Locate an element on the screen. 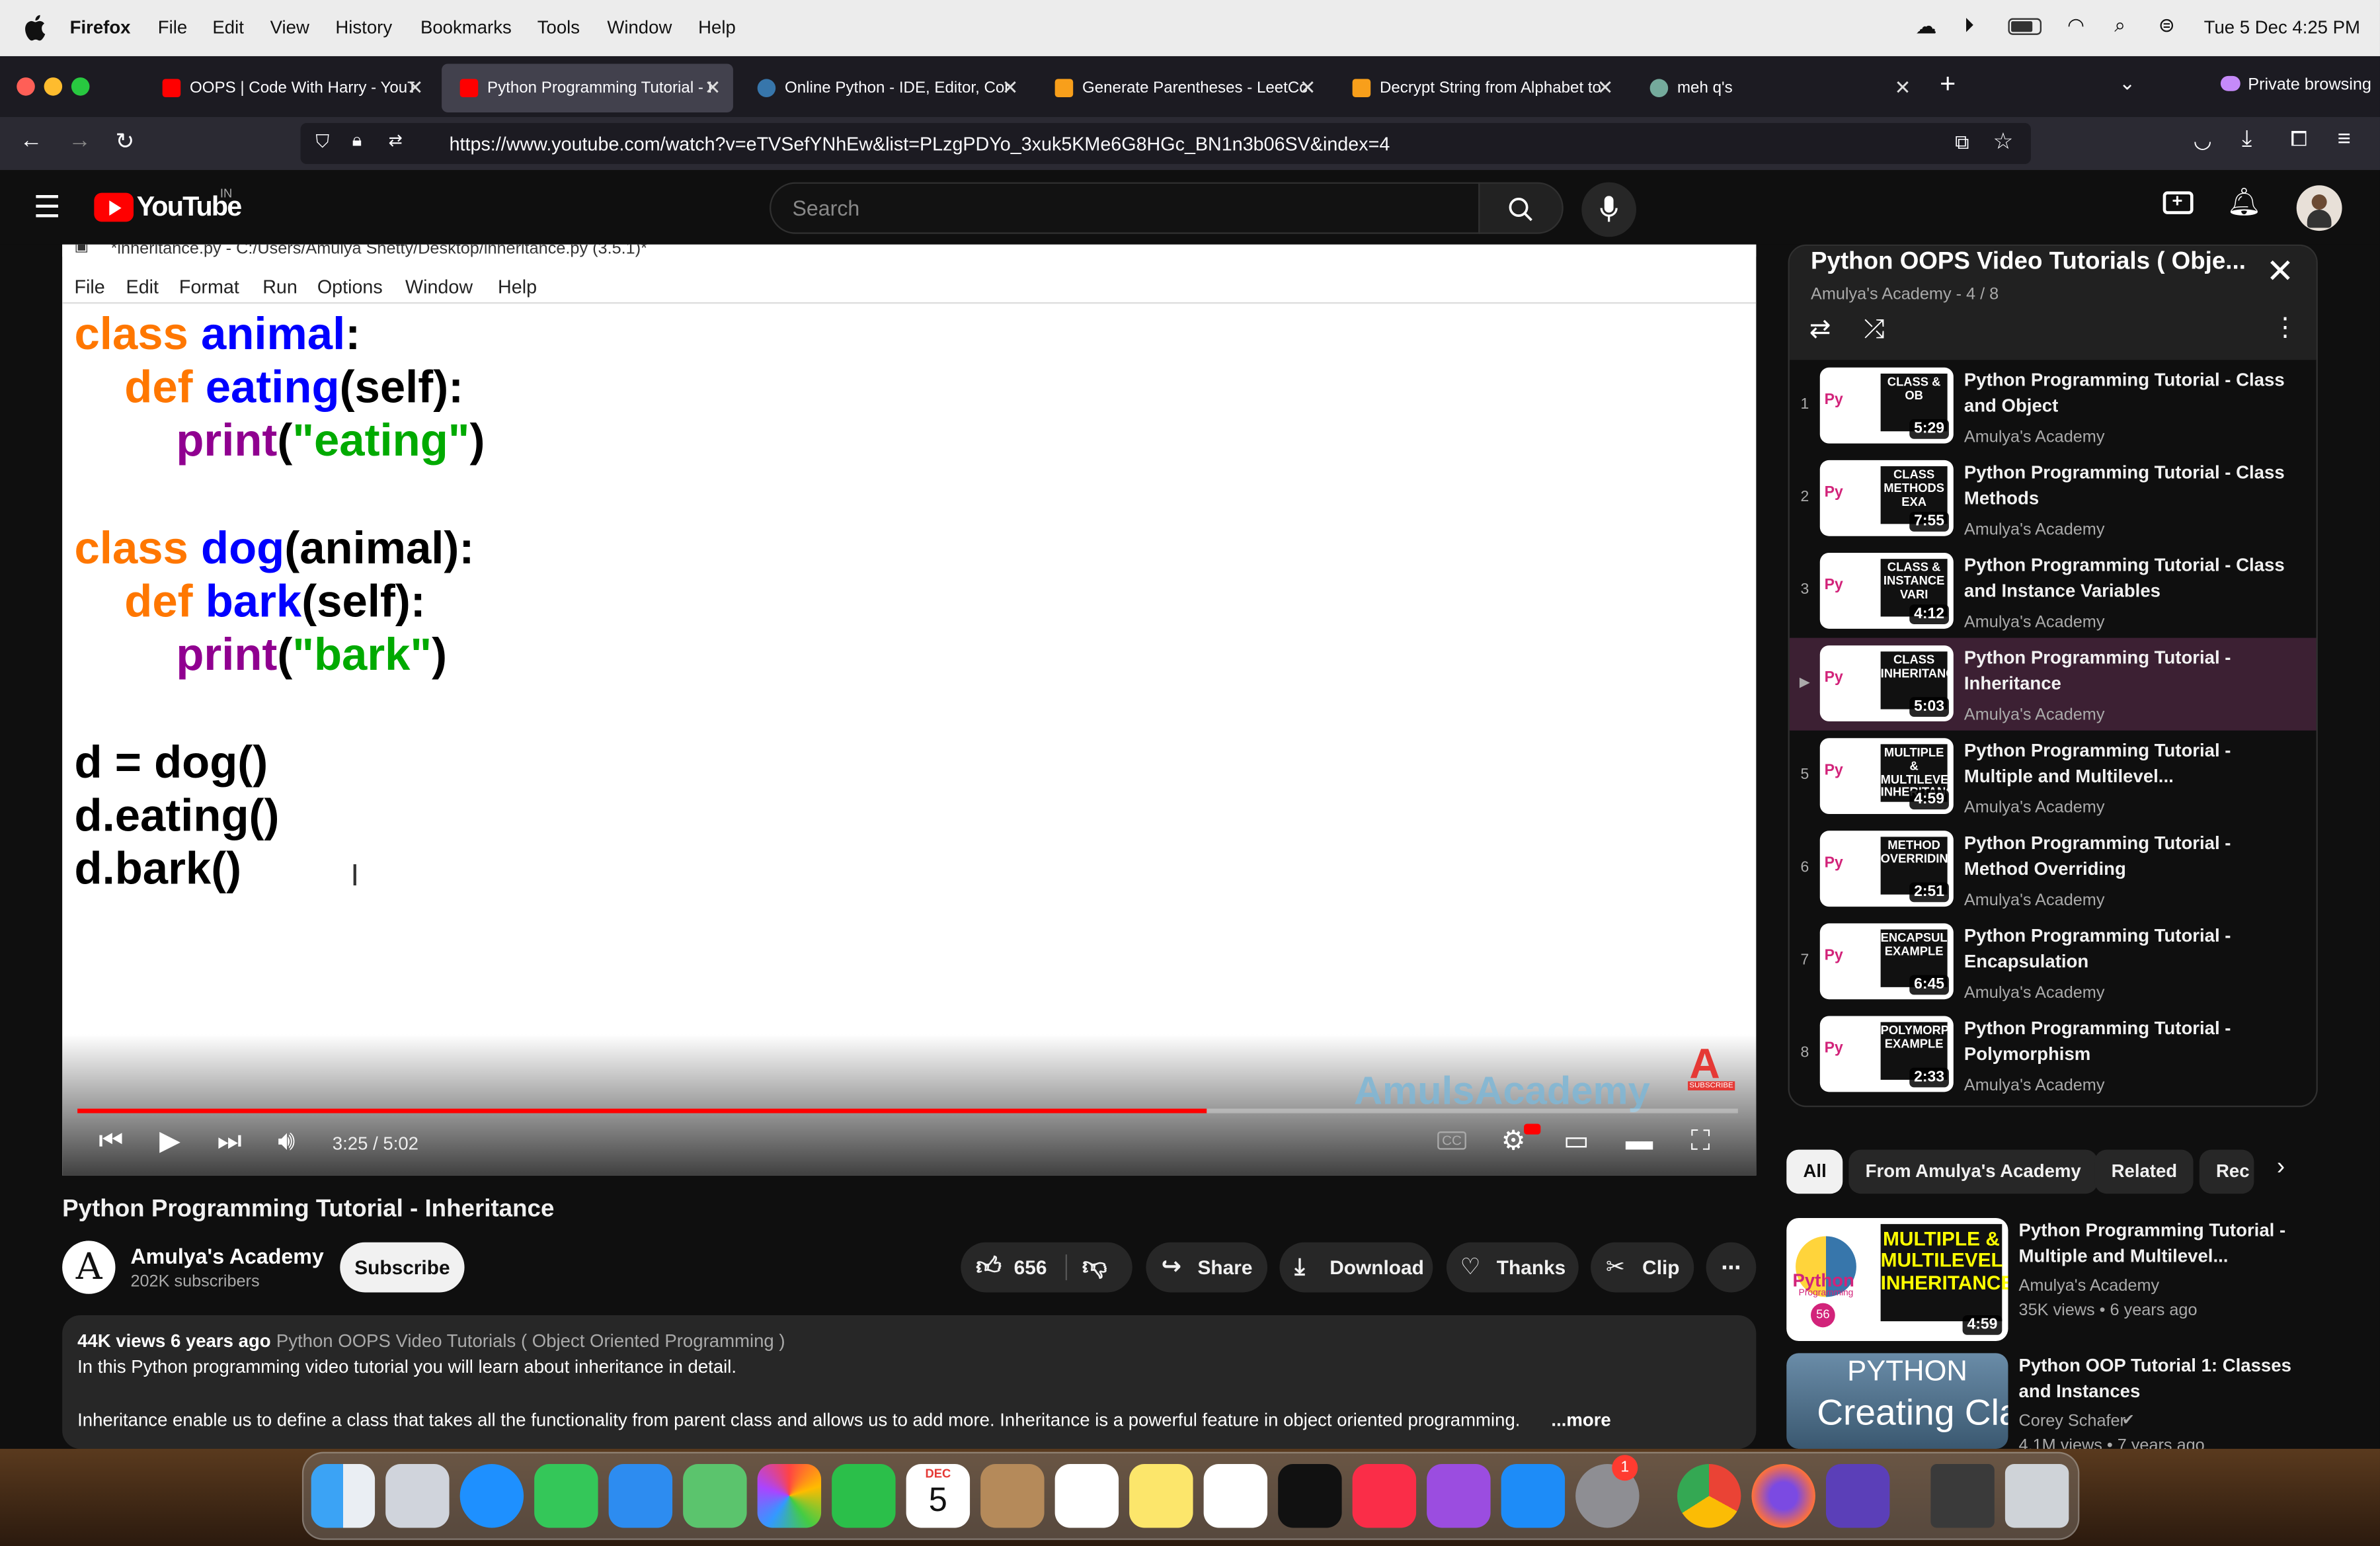  shuffle-icon: ⤮ is located at coordinates (1874, 329).